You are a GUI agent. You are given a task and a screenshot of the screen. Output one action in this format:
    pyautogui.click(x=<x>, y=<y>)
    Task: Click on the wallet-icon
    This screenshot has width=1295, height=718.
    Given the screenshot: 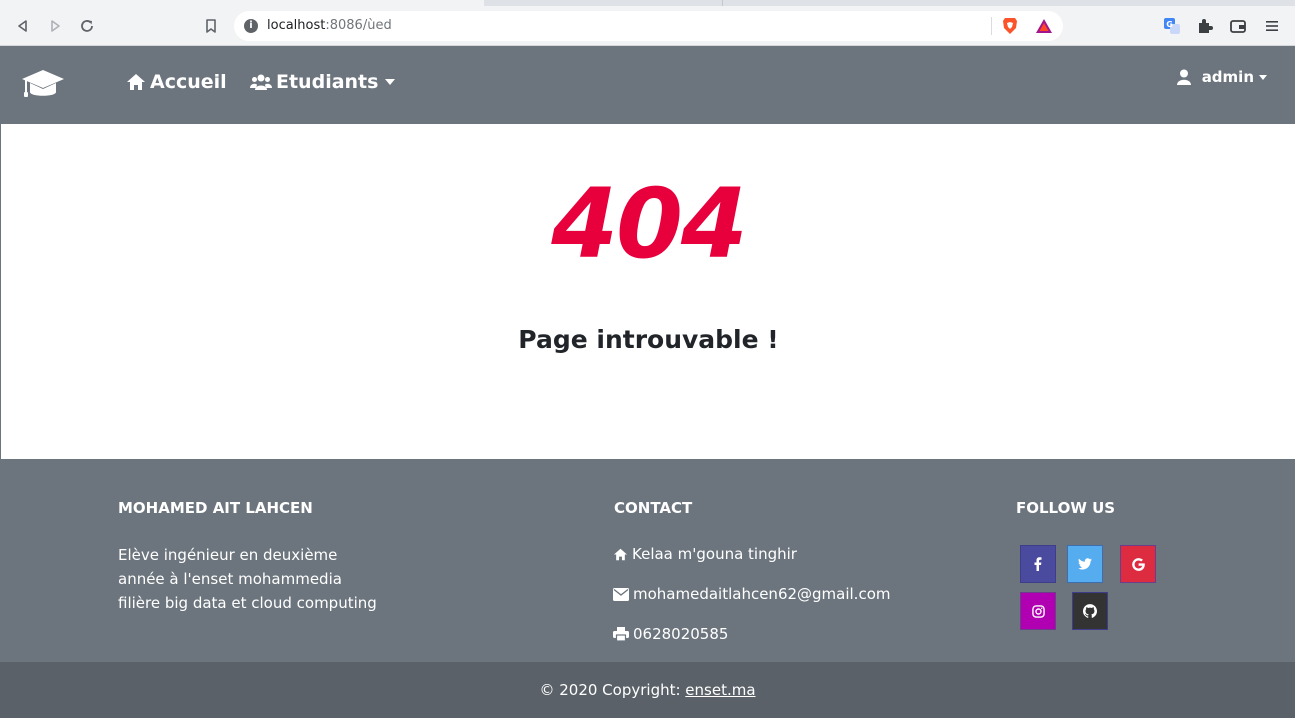 What is the action you would take?
    pyautogui.click(x=1238, y=26)
    